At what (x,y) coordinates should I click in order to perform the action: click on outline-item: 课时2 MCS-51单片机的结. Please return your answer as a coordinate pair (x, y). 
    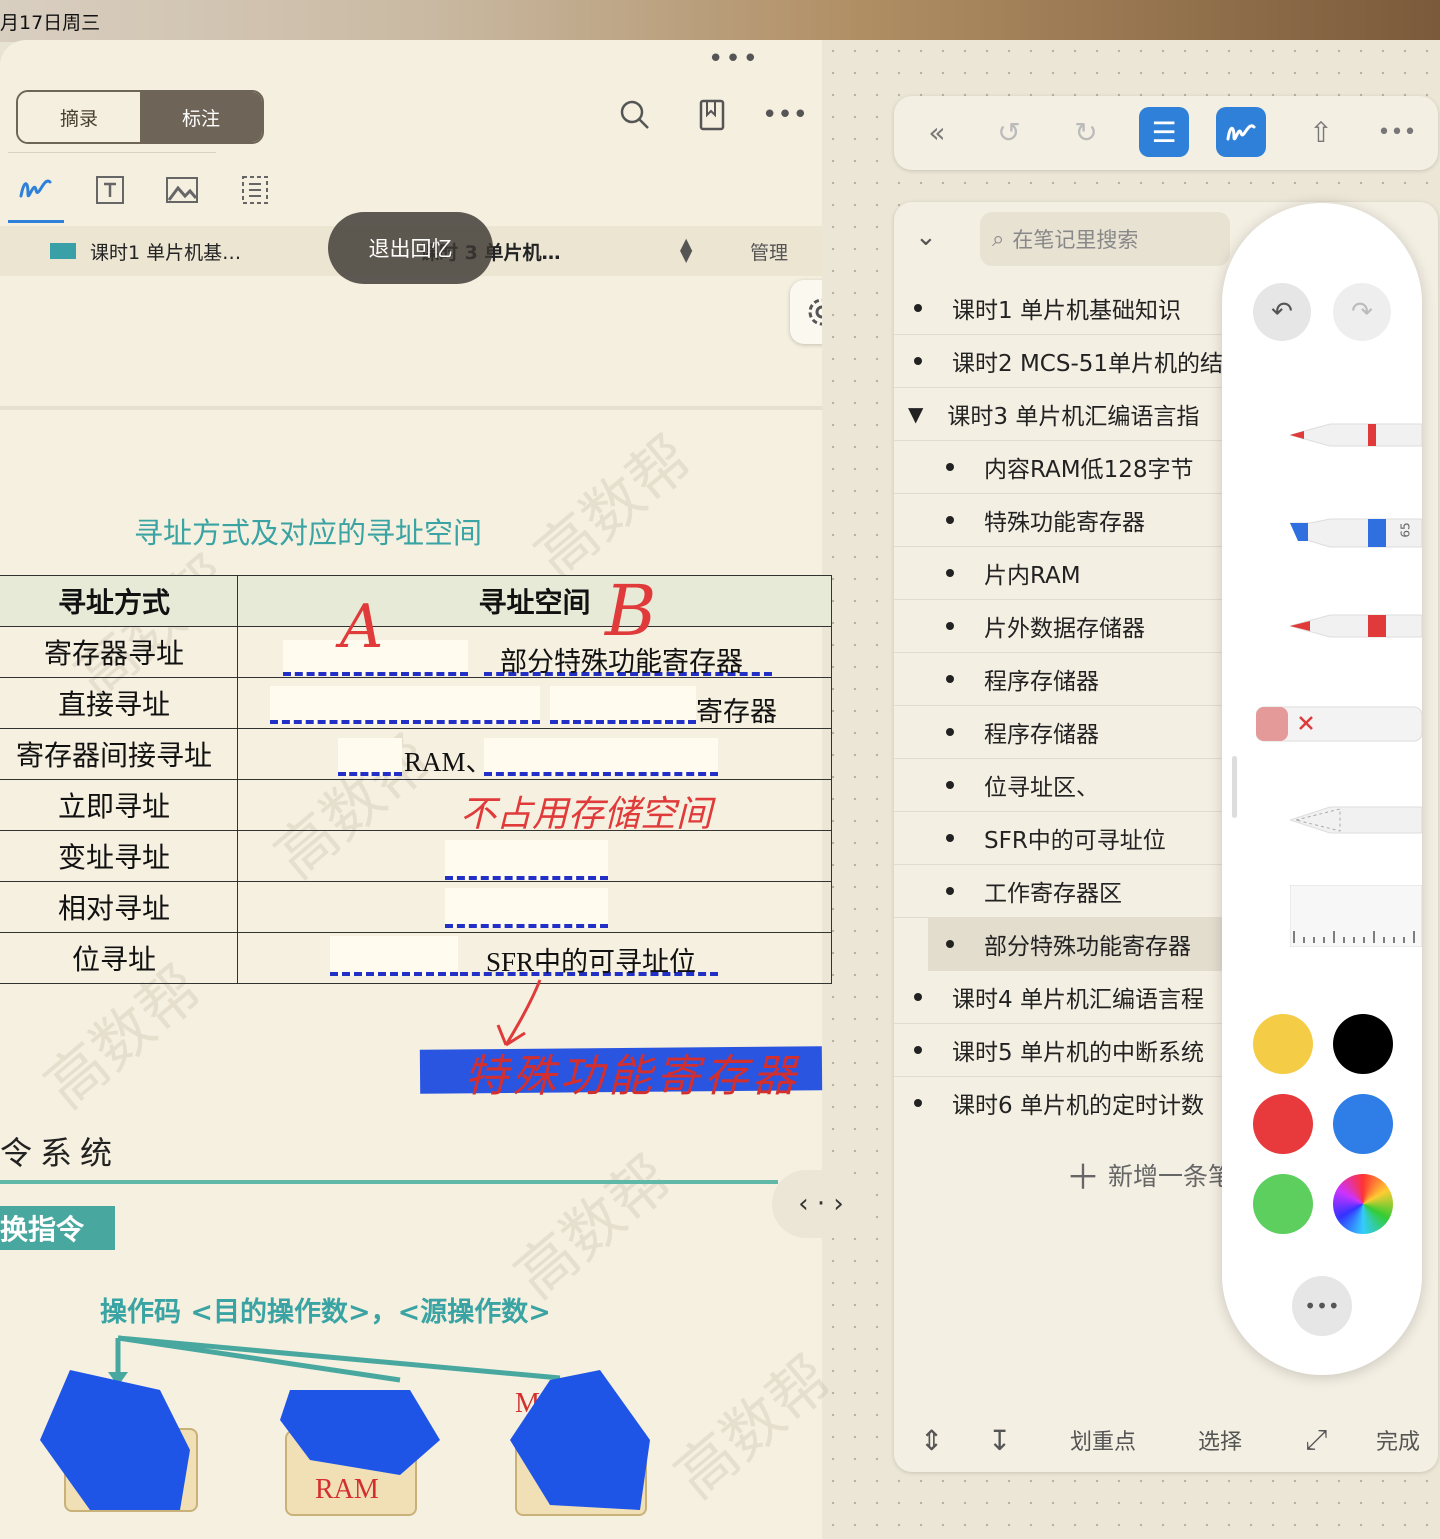
    Looking at the image, I should click on (1069, 361).